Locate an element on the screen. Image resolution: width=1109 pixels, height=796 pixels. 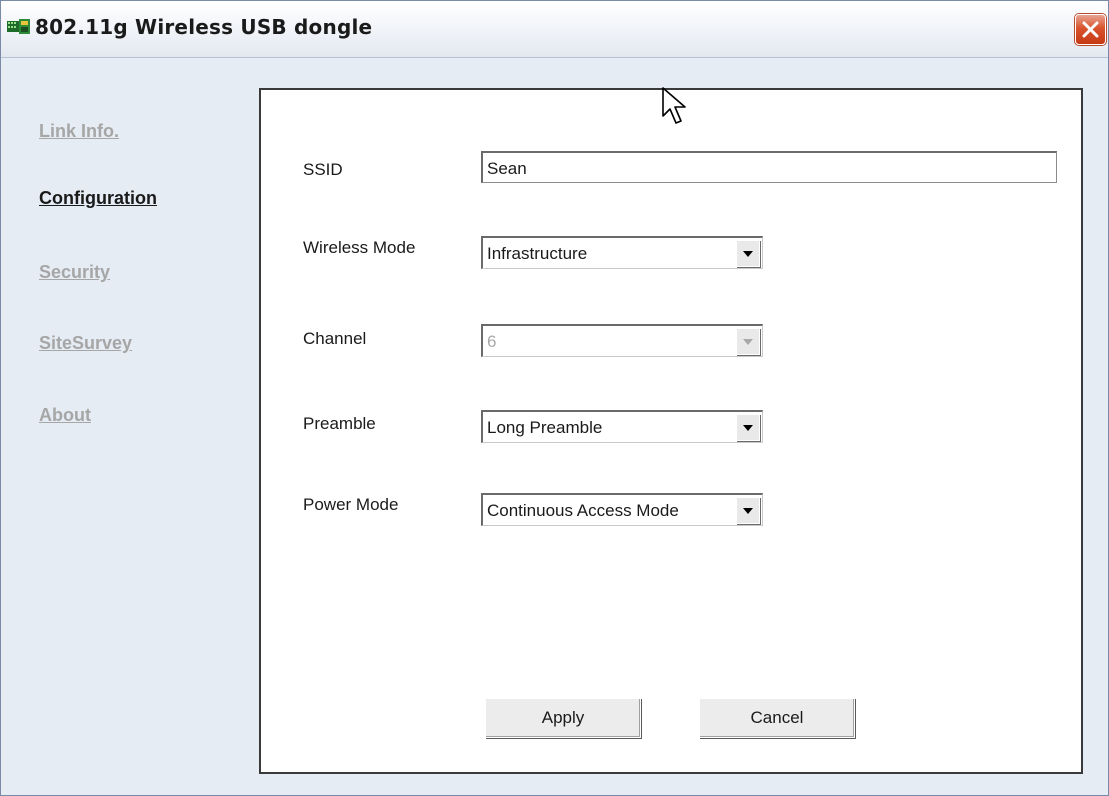
wireless-mode-select: Infrastructure is located at coordinates (622, 252).